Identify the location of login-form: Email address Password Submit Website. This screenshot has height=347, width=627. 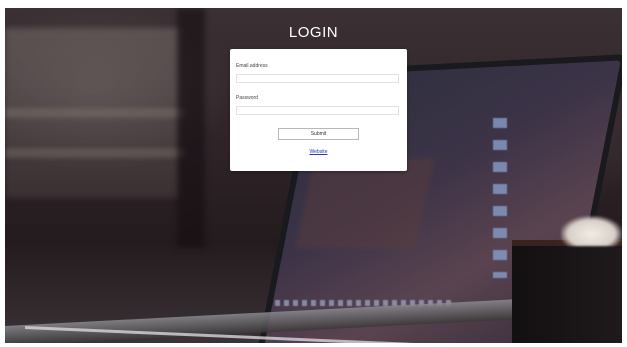
(318, 110).